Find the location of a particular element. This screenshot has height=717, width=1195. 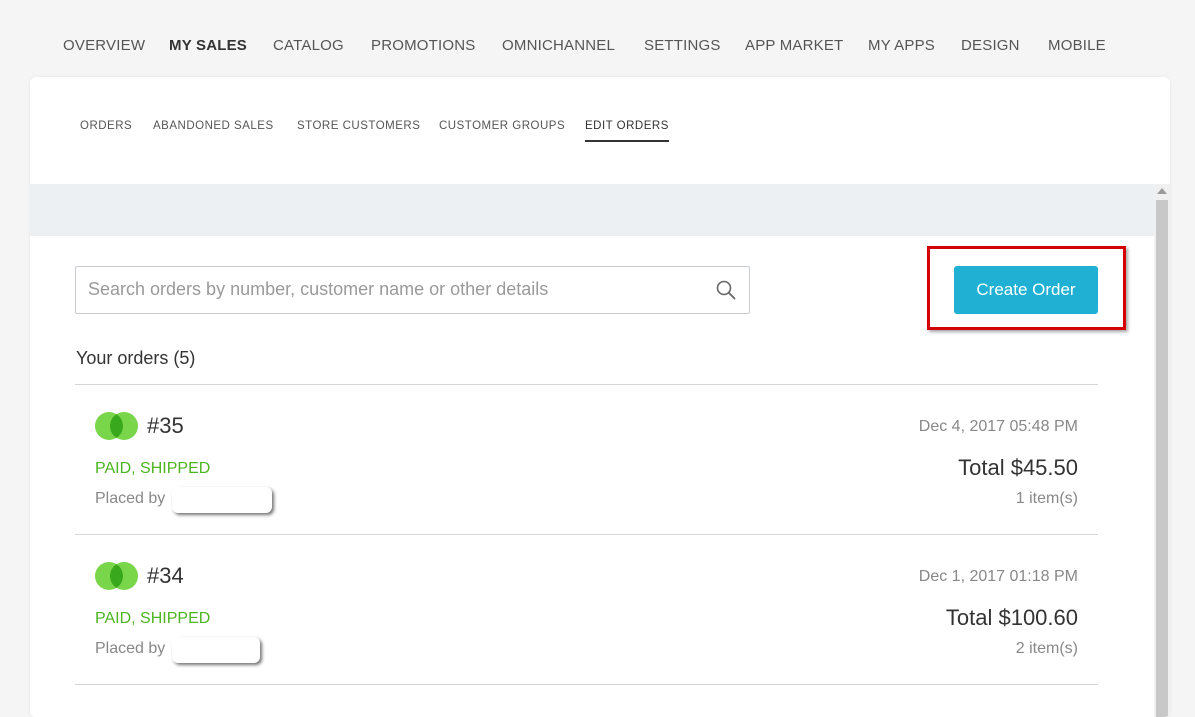

section-band is located at coordinates (600, 210).